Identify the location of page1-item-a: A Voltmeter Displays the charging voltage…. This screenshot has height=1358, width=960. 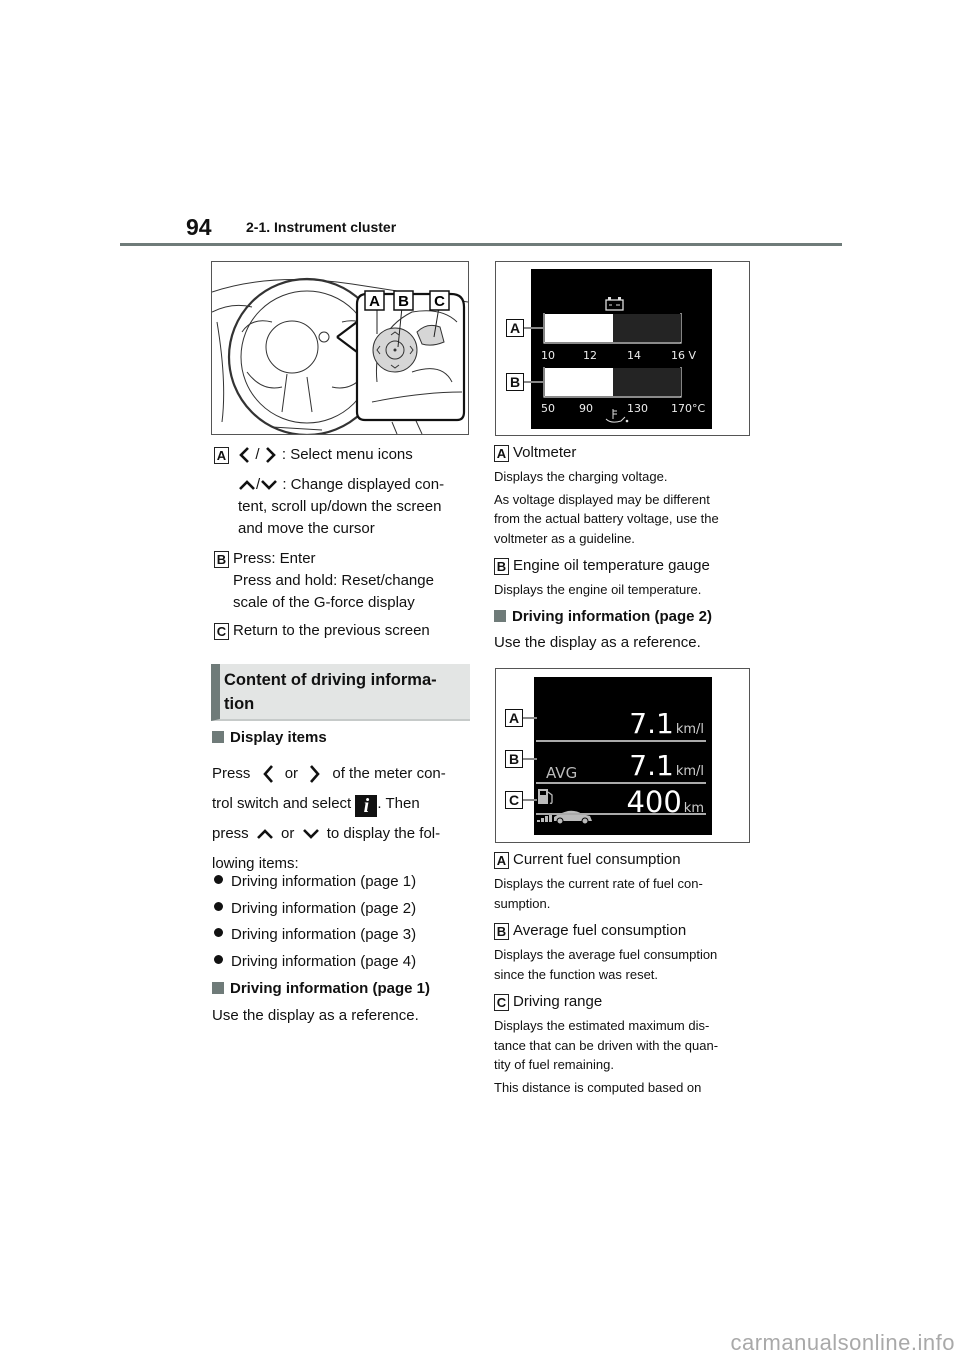
(625, 495).